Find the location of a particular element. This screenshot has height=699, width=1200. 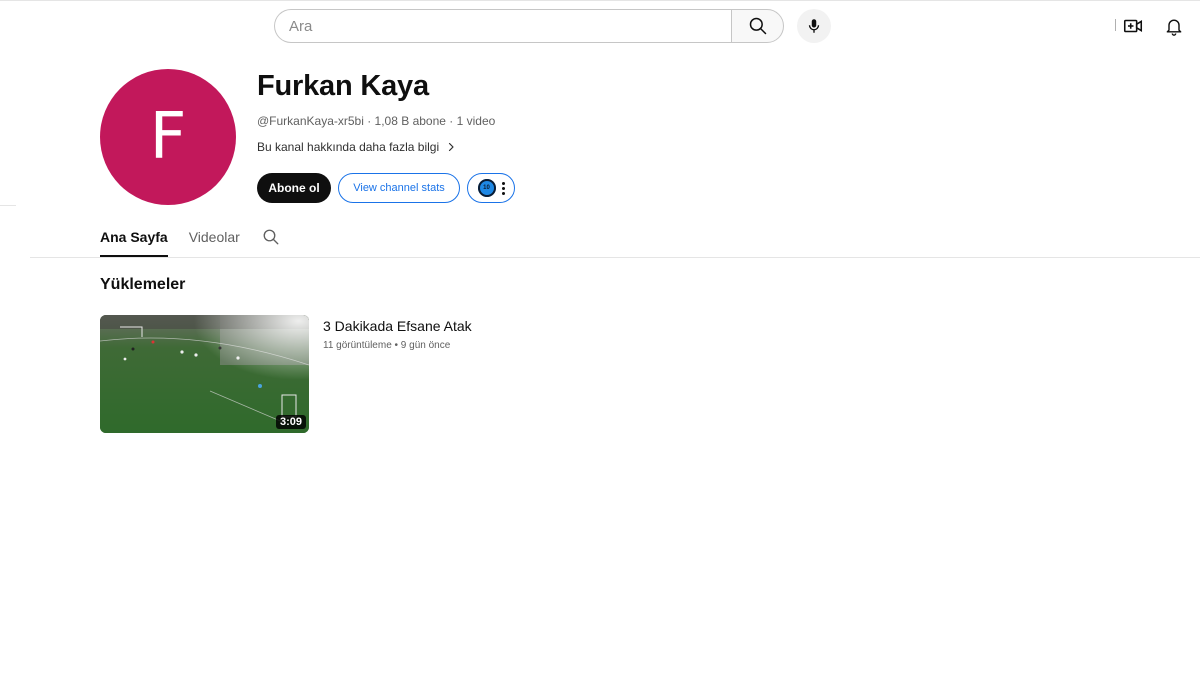

mic-icon is located at coordinates (814, 26).